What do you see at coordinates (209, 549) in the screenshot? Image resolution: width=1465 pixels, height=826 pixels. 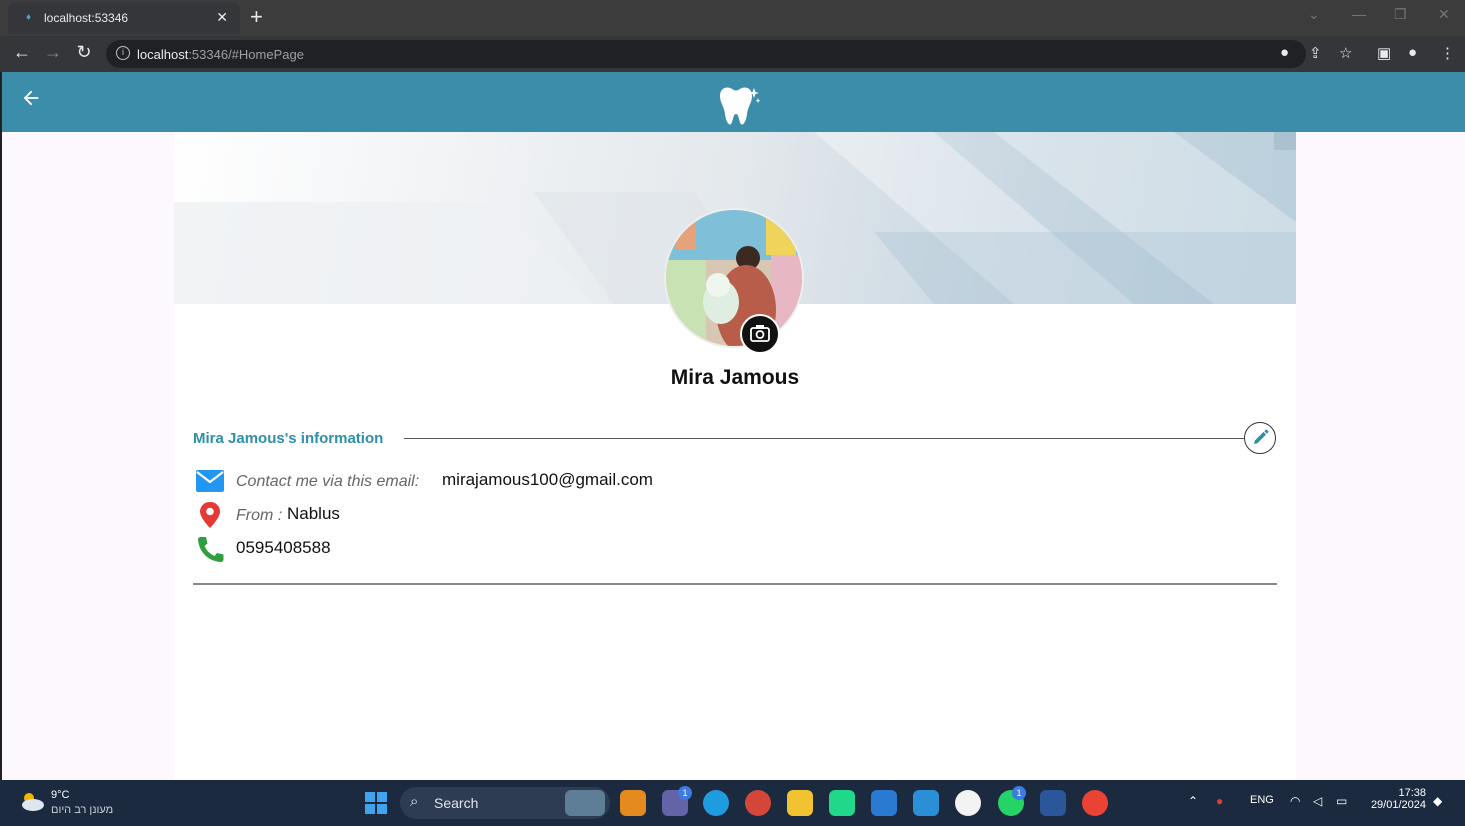 I see `phone-icon` at bounding box center [209, 549].